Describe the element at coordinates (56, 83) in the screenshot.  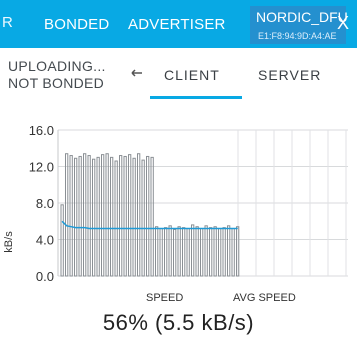
I see `bond-status-text: NOT BONDED` at that location.